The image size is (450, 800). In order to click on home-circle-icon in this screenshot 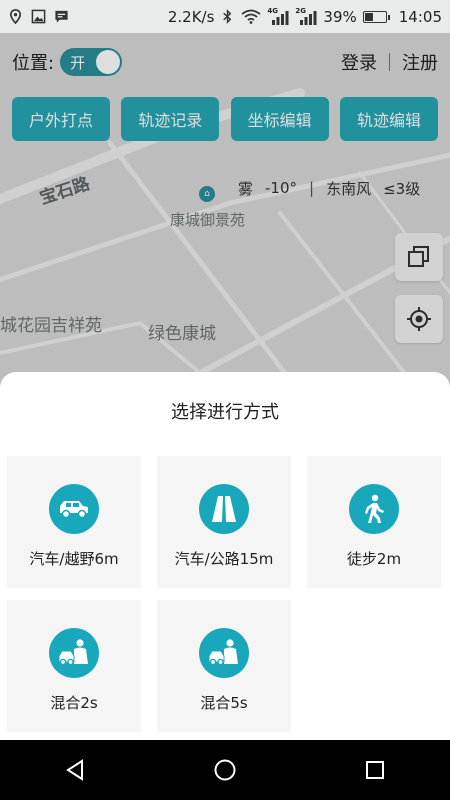, I will do `click(225, 770)`.